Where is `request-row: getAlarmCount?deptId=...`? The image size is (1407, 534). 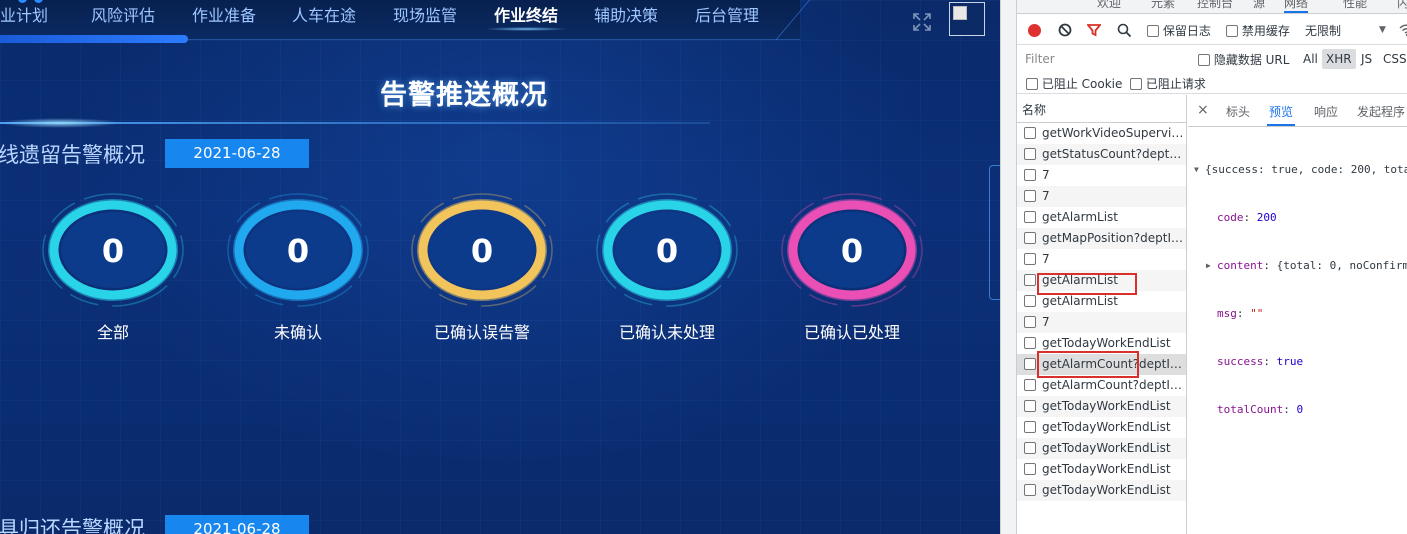 request-row: getAlarmCount?deptId=... is located at coordinates (1101, 385).